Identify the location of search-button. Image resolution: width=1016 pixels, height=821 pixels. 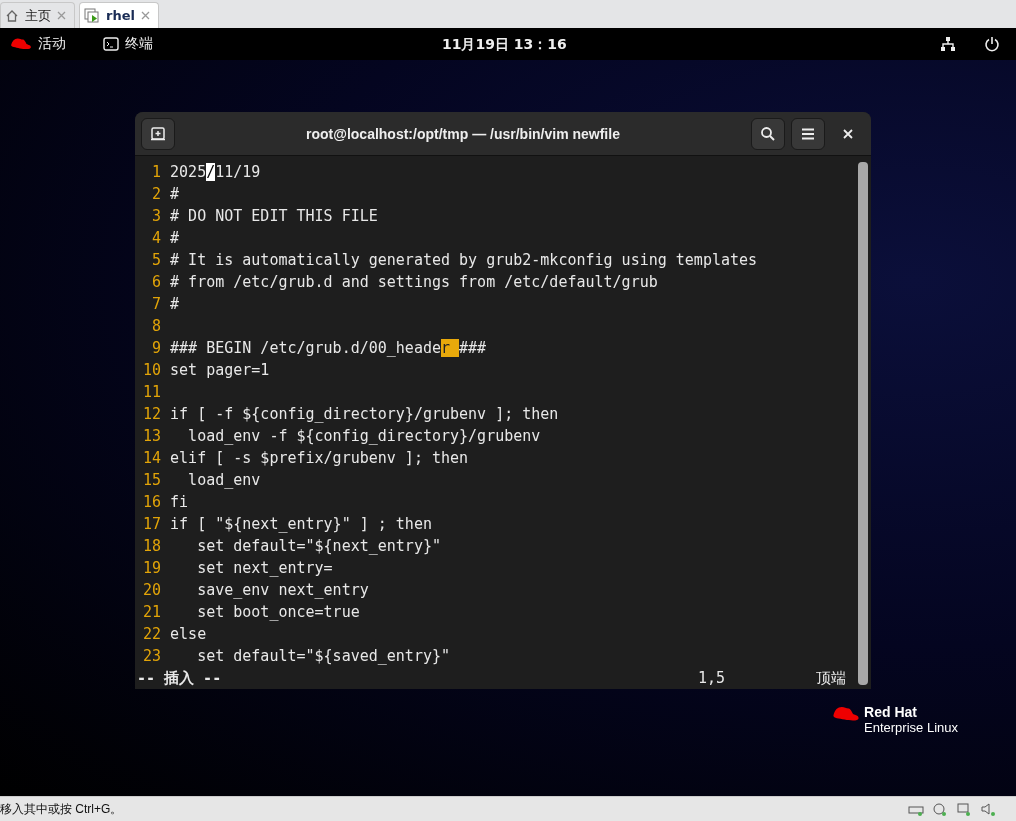
(768, 133).